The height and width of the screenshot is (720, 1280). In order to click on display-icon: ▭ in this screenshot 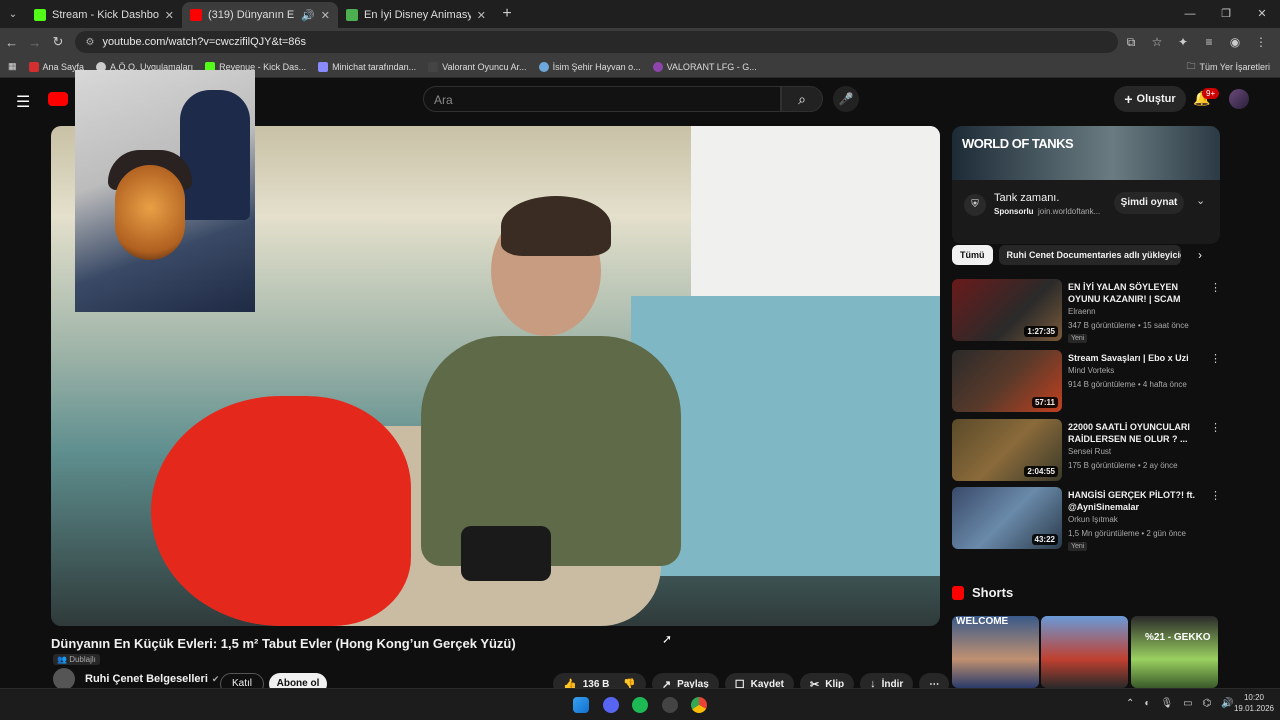, I will do `click(1187, 703)`.